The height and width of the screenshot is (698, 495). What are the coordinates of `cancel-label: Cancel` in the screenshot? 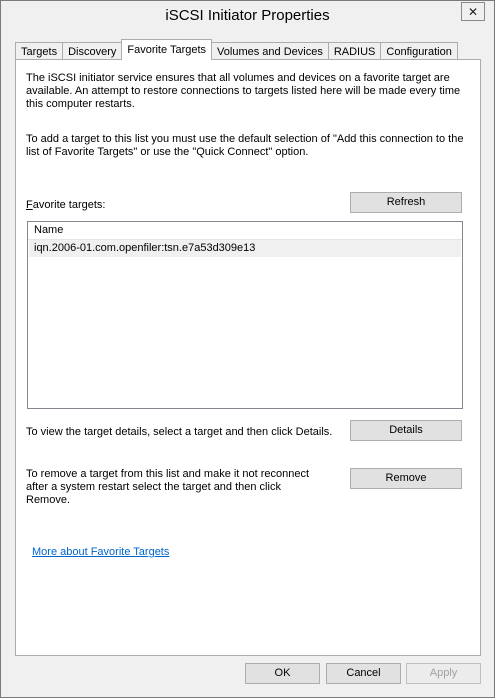 It's located at (363, 673).